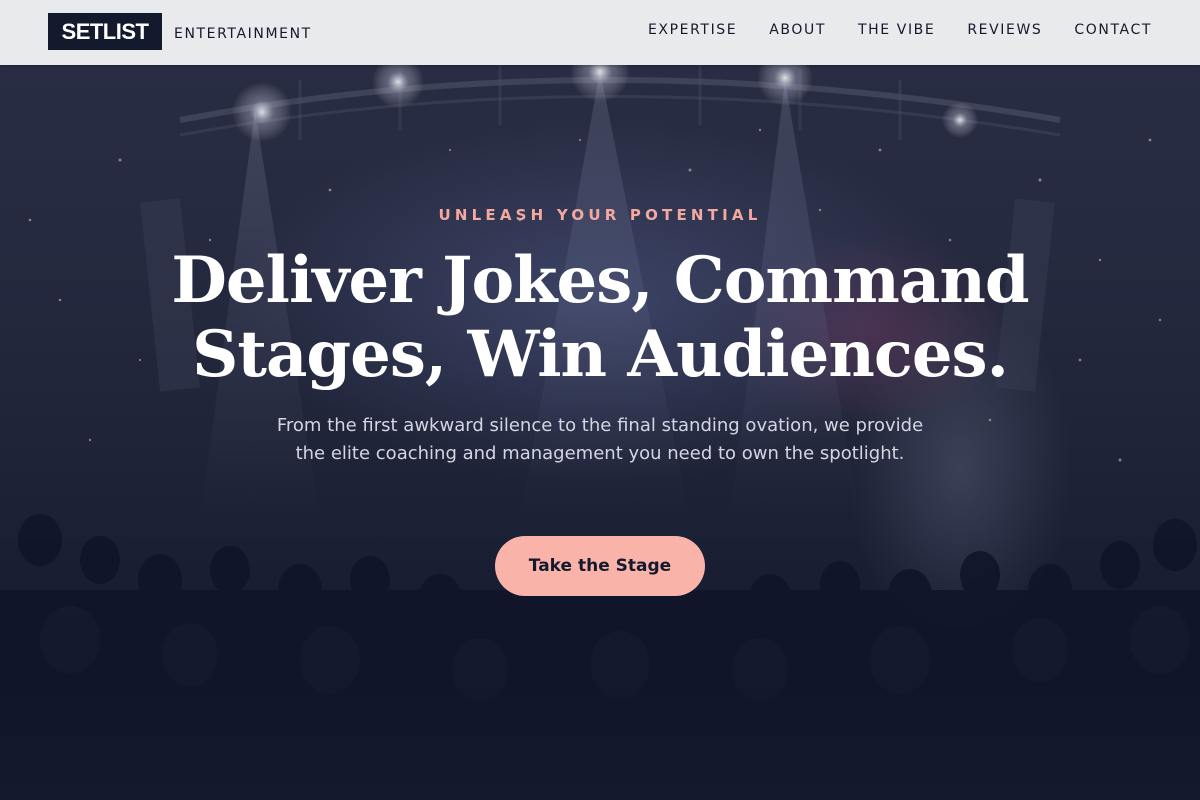  What do you see at coordinates (1004, 30) in the screenshot?
I see `nav-link-reviews: REVIEWS` at bounding box center [1004, 30].